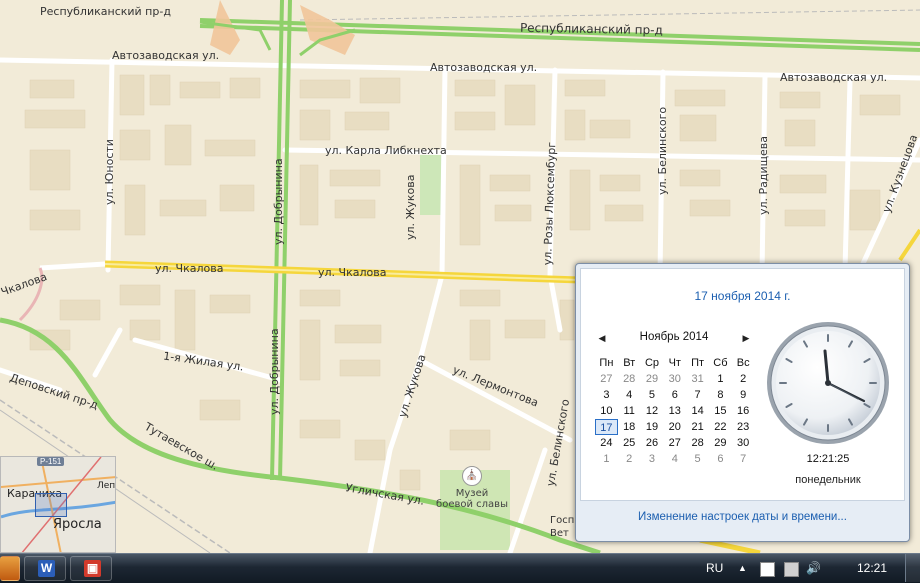 The width and height of the screenshot is (920, 583). Describe the element at coordinates (720, 411) in the screenshot. I see `day-cell: 15` at that location.